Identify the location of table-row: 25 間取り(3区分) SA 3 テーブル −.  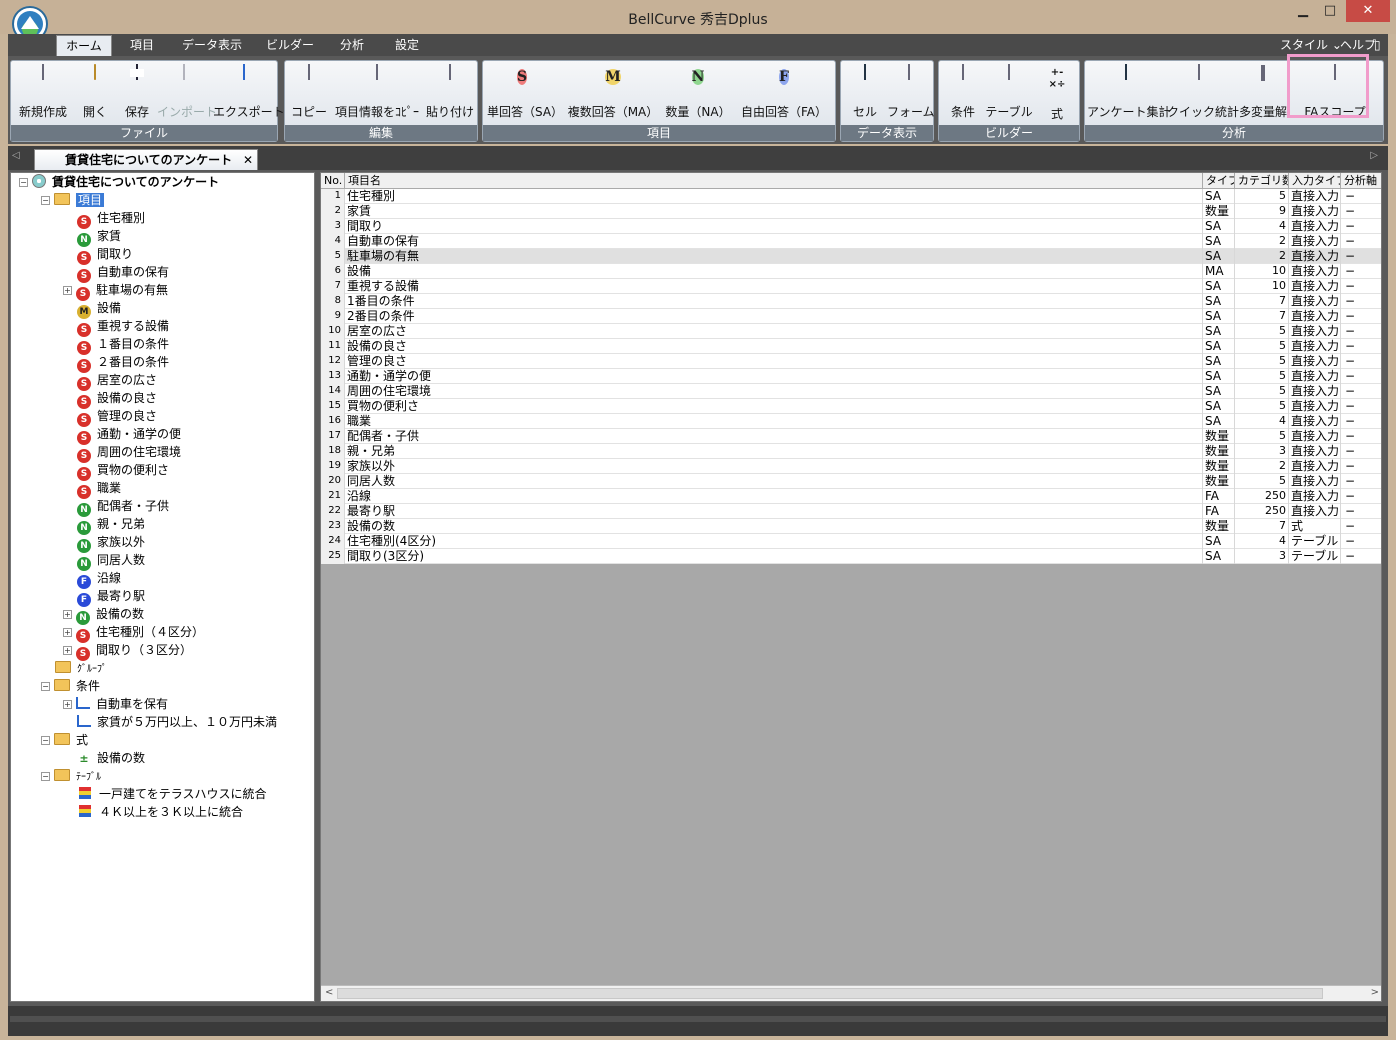
(851, 556).